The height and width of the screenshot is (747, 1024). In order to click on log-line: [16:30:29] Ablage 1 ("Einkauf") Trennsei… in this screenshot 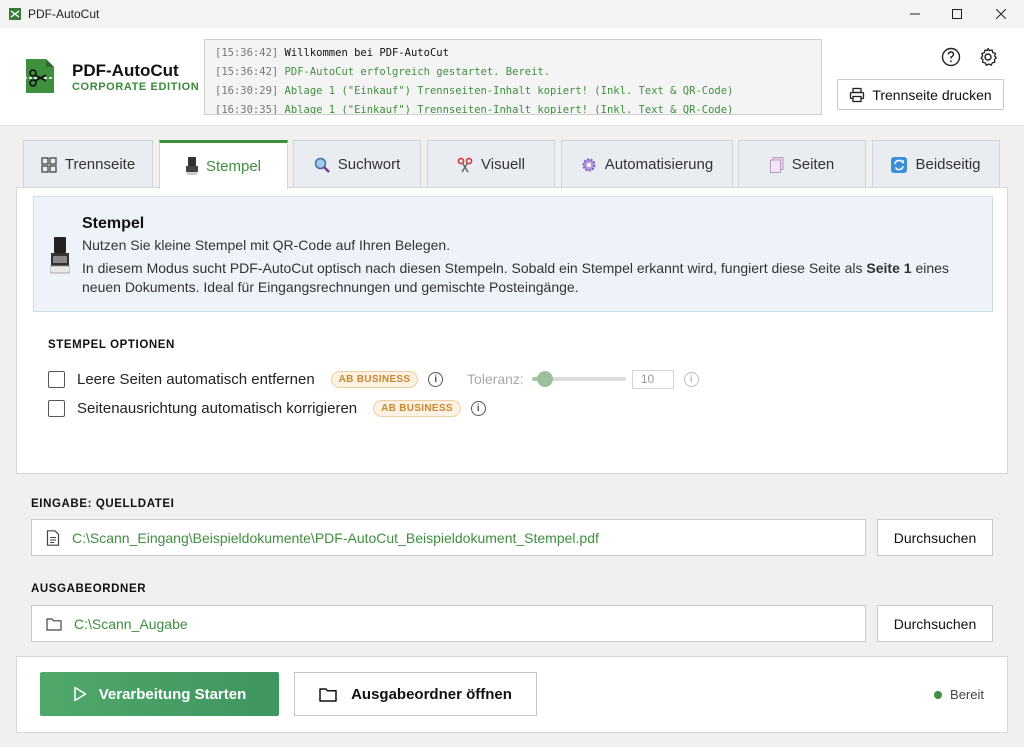, I will do `click(513, 92)`.